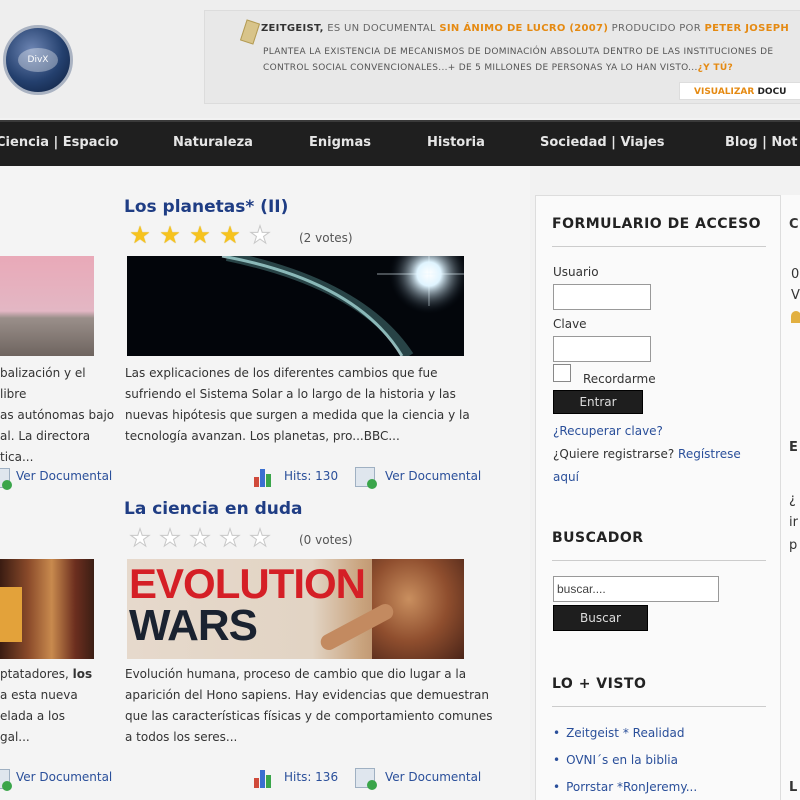  I want to click on thumbnail-shape, so click(11, 614).